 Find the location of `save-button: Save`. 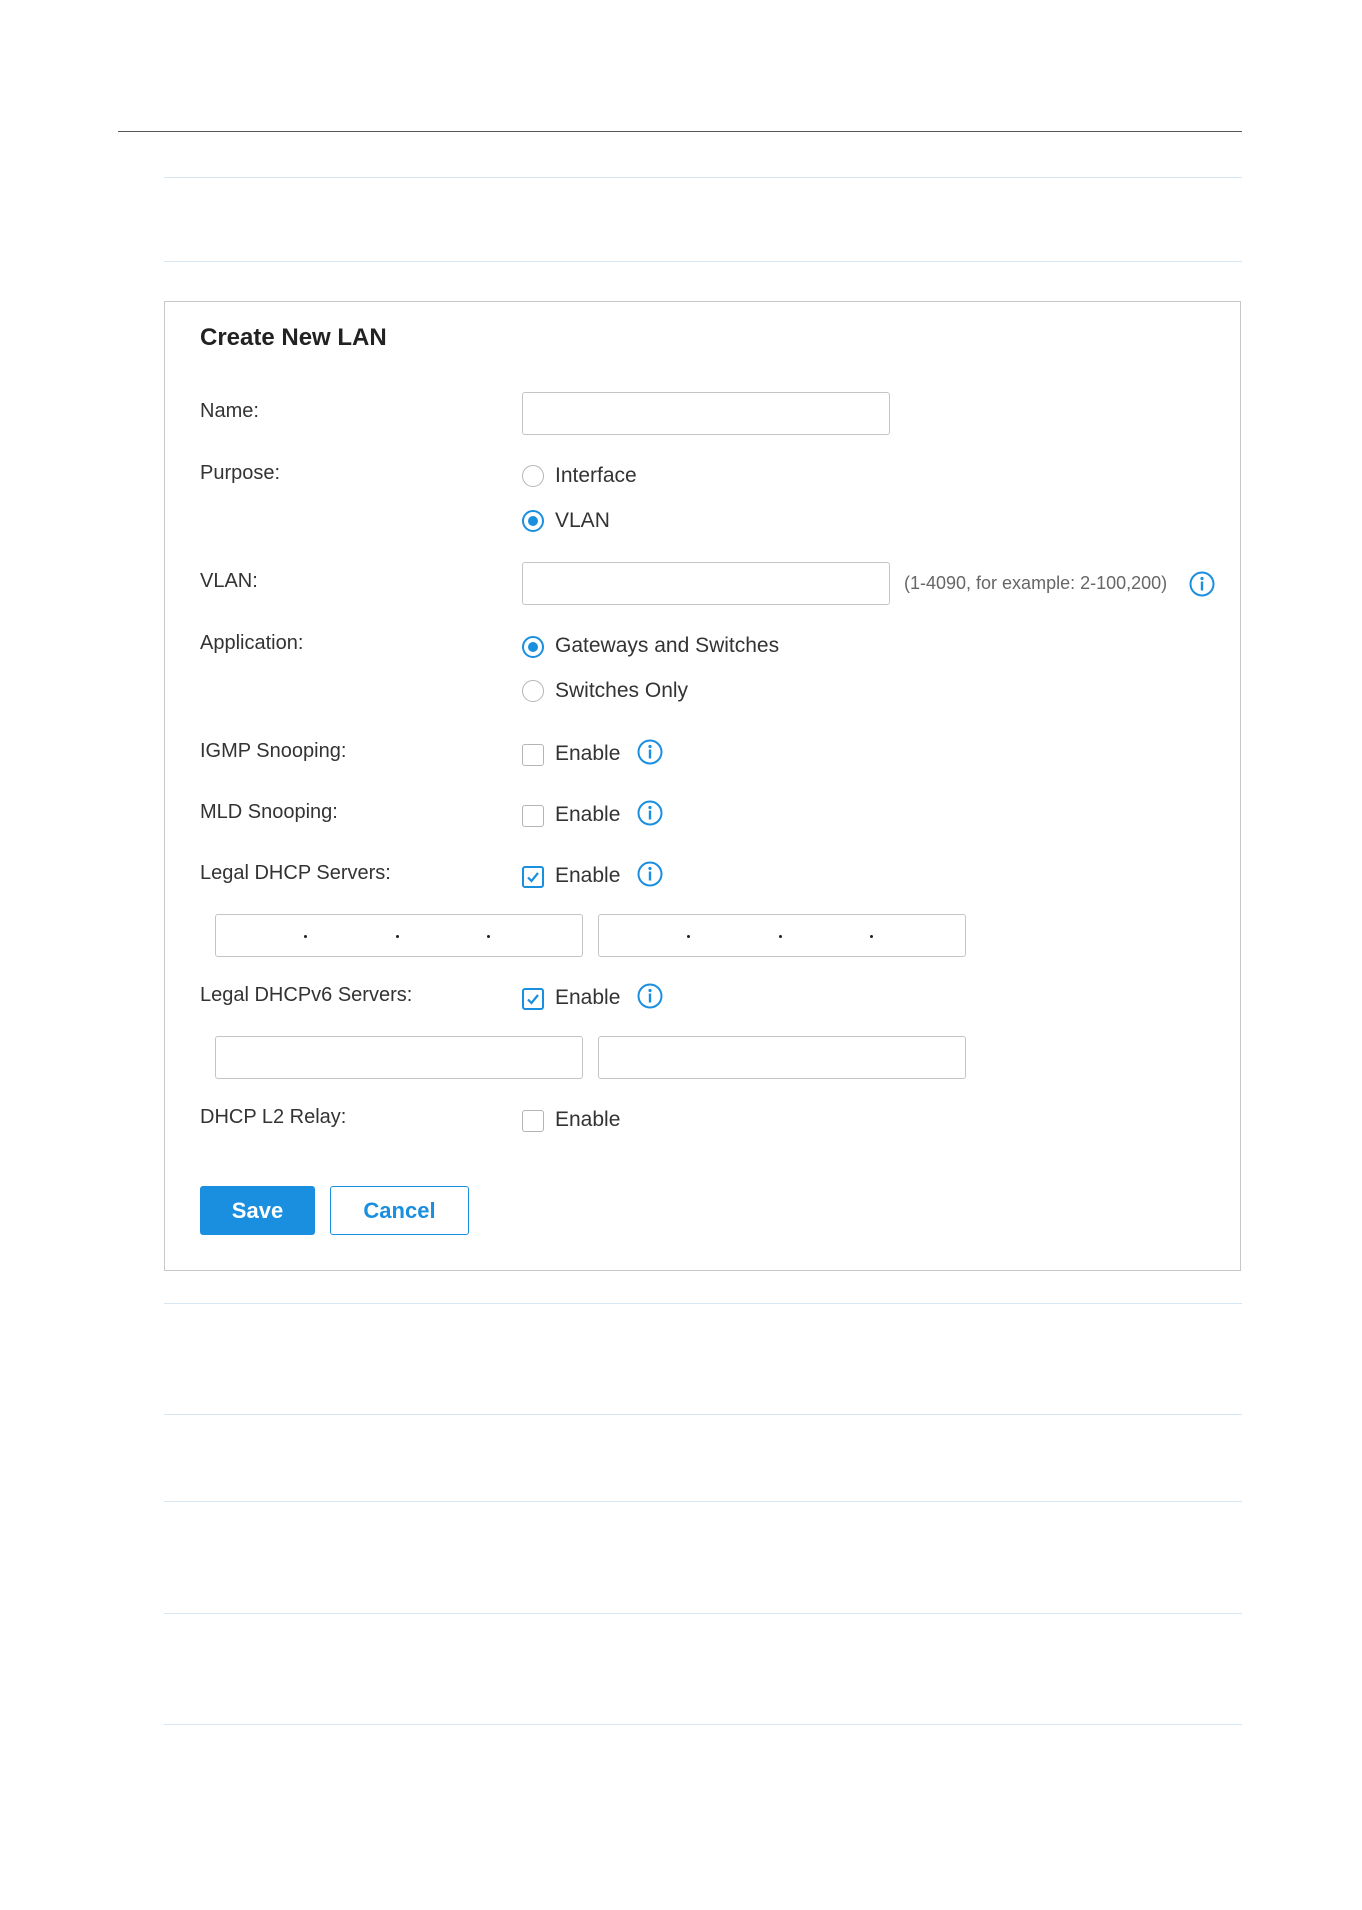

save-button: Save is located at coordinates (257, 1210).